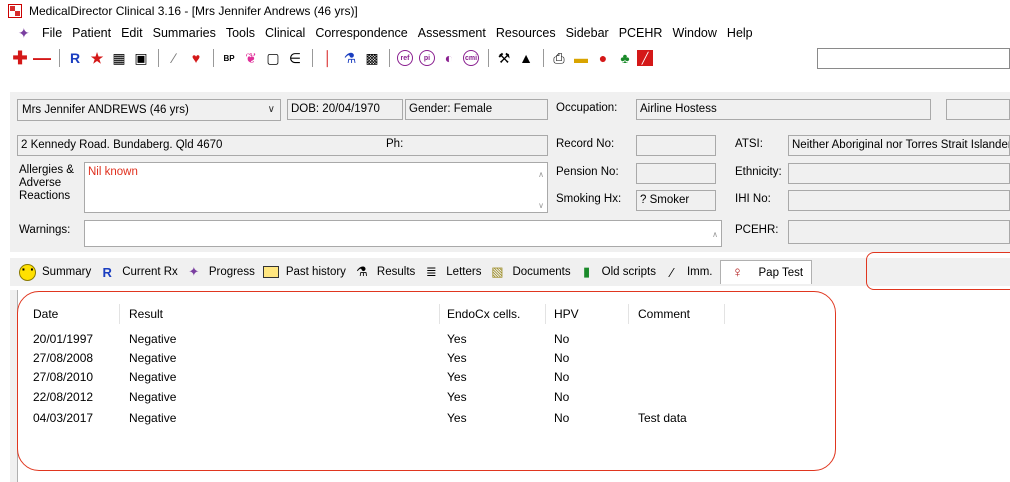 The width and height of the screenshot is (1010, 482). What do you see at coordinates (452, 272) in the screenshot?
I see `tab-letters: ≣ Letters` at bounding box center [452, 272].